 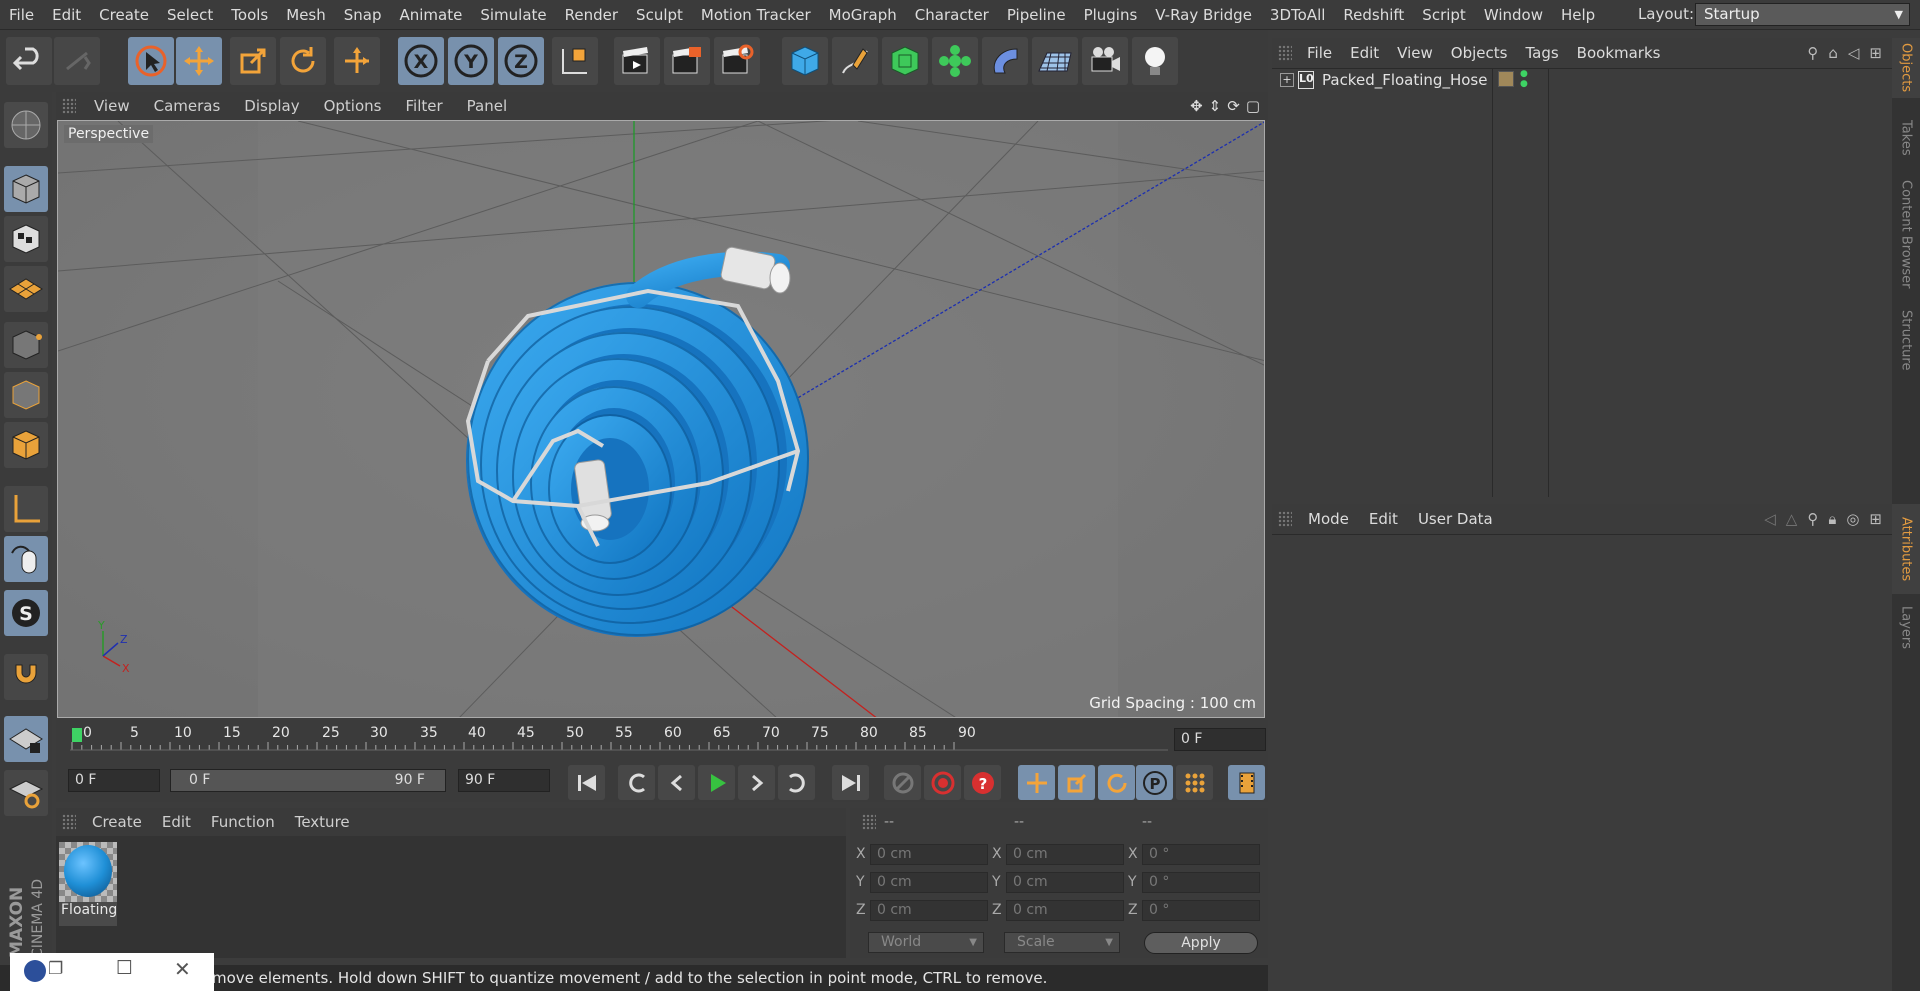 I want to click on undo-button, so click(x=29, y=61).